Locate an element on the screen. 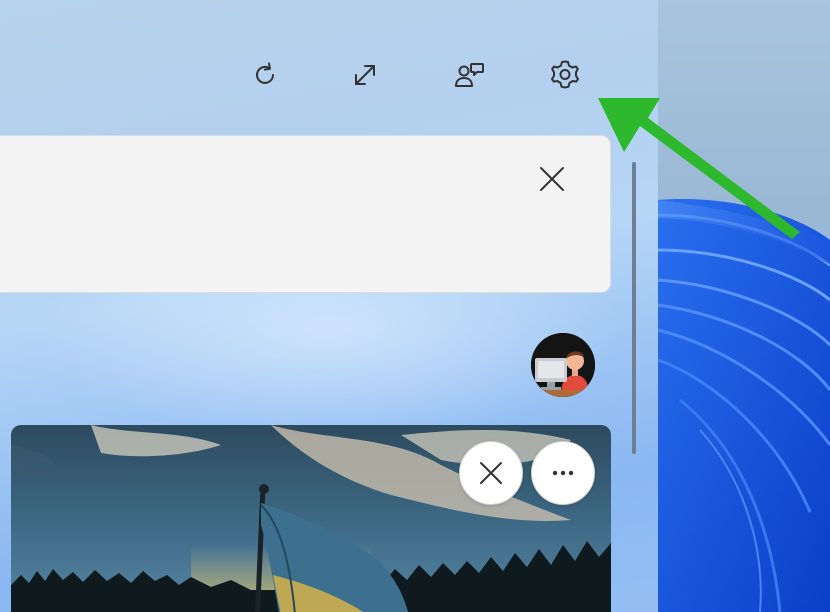  expand-icon is located at coordinates (365, 75).